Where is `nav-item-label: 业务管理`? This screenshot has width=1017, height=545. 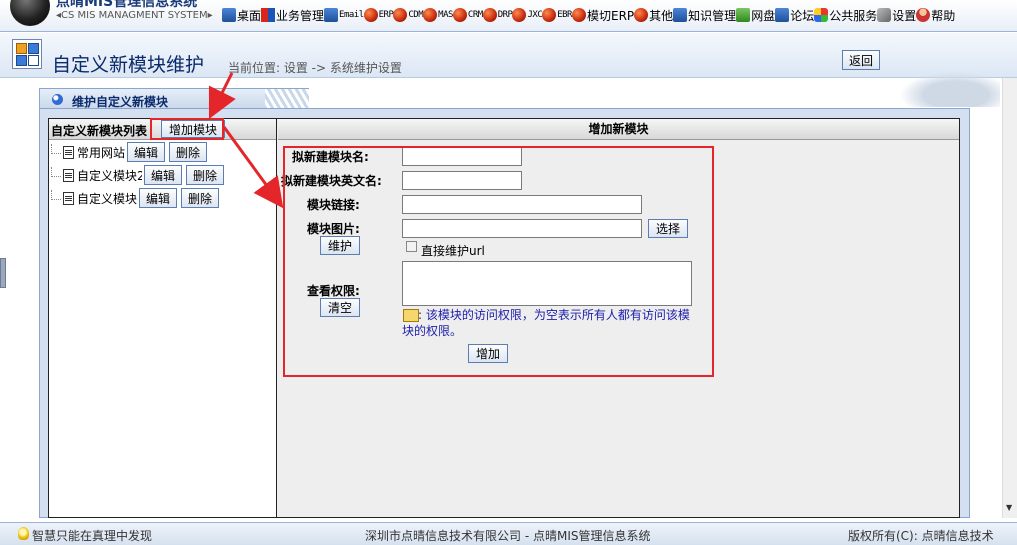
nav-item-label: 业务管理 is located at coordinates (300, 15).